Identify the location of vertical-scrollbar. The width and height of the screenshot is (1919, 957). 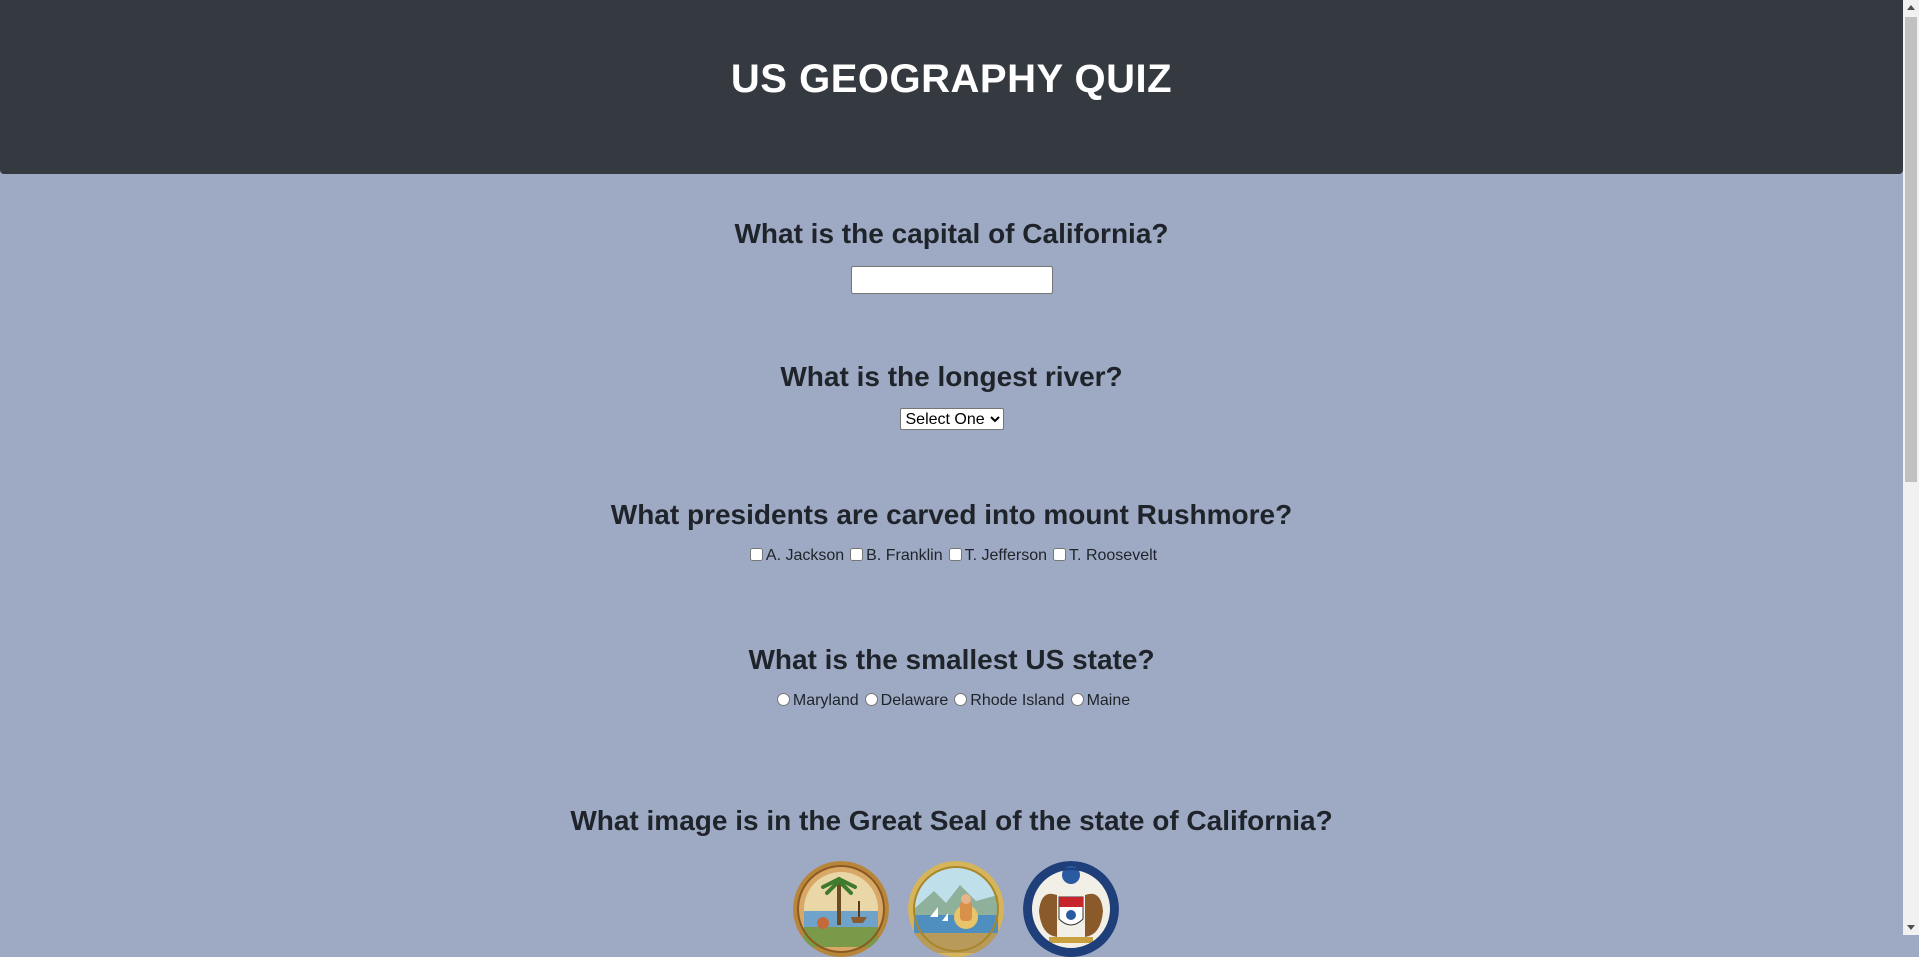
(1911, 467).